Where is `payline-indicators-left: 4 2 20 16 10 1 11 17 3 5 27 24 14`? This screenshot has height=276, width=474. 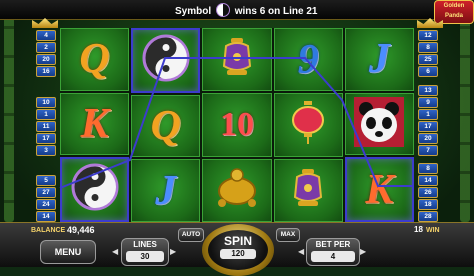
payline-indicators-left: 4 2 20 16 10 1 11 17 3 5 27 24 14 is located at coordinates (46, 126).